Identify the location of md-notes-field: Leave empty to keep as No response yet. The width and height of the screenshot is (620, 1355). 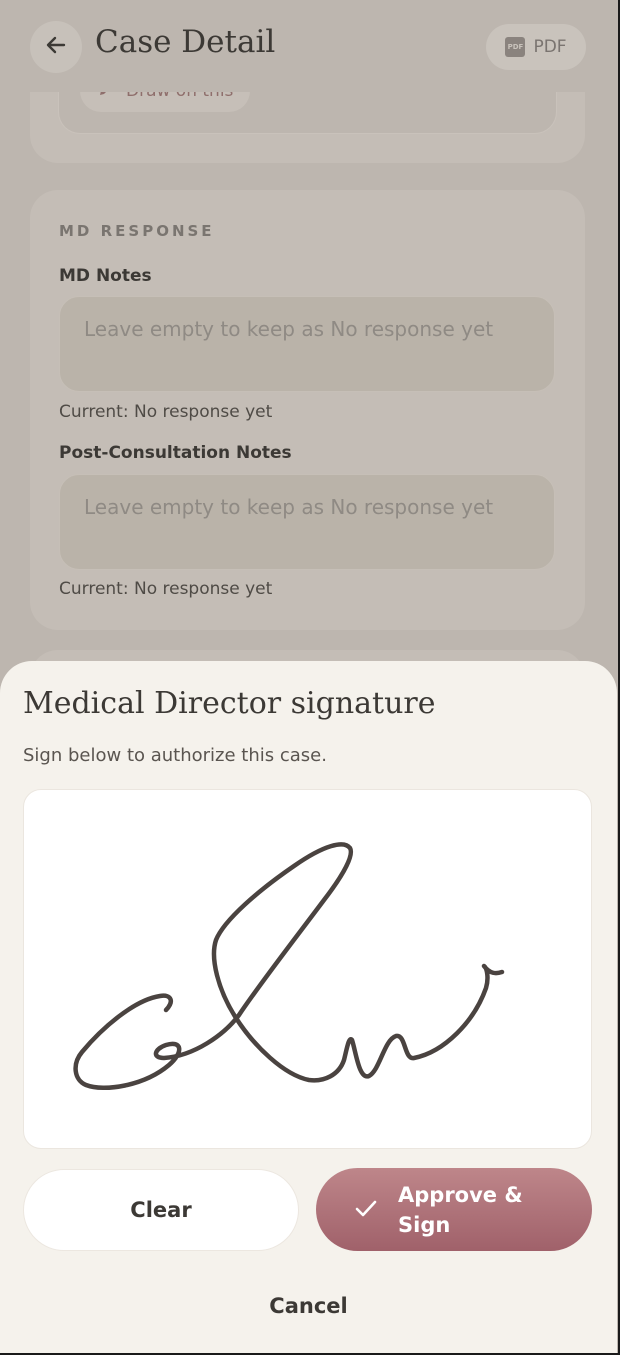
(307, 344).